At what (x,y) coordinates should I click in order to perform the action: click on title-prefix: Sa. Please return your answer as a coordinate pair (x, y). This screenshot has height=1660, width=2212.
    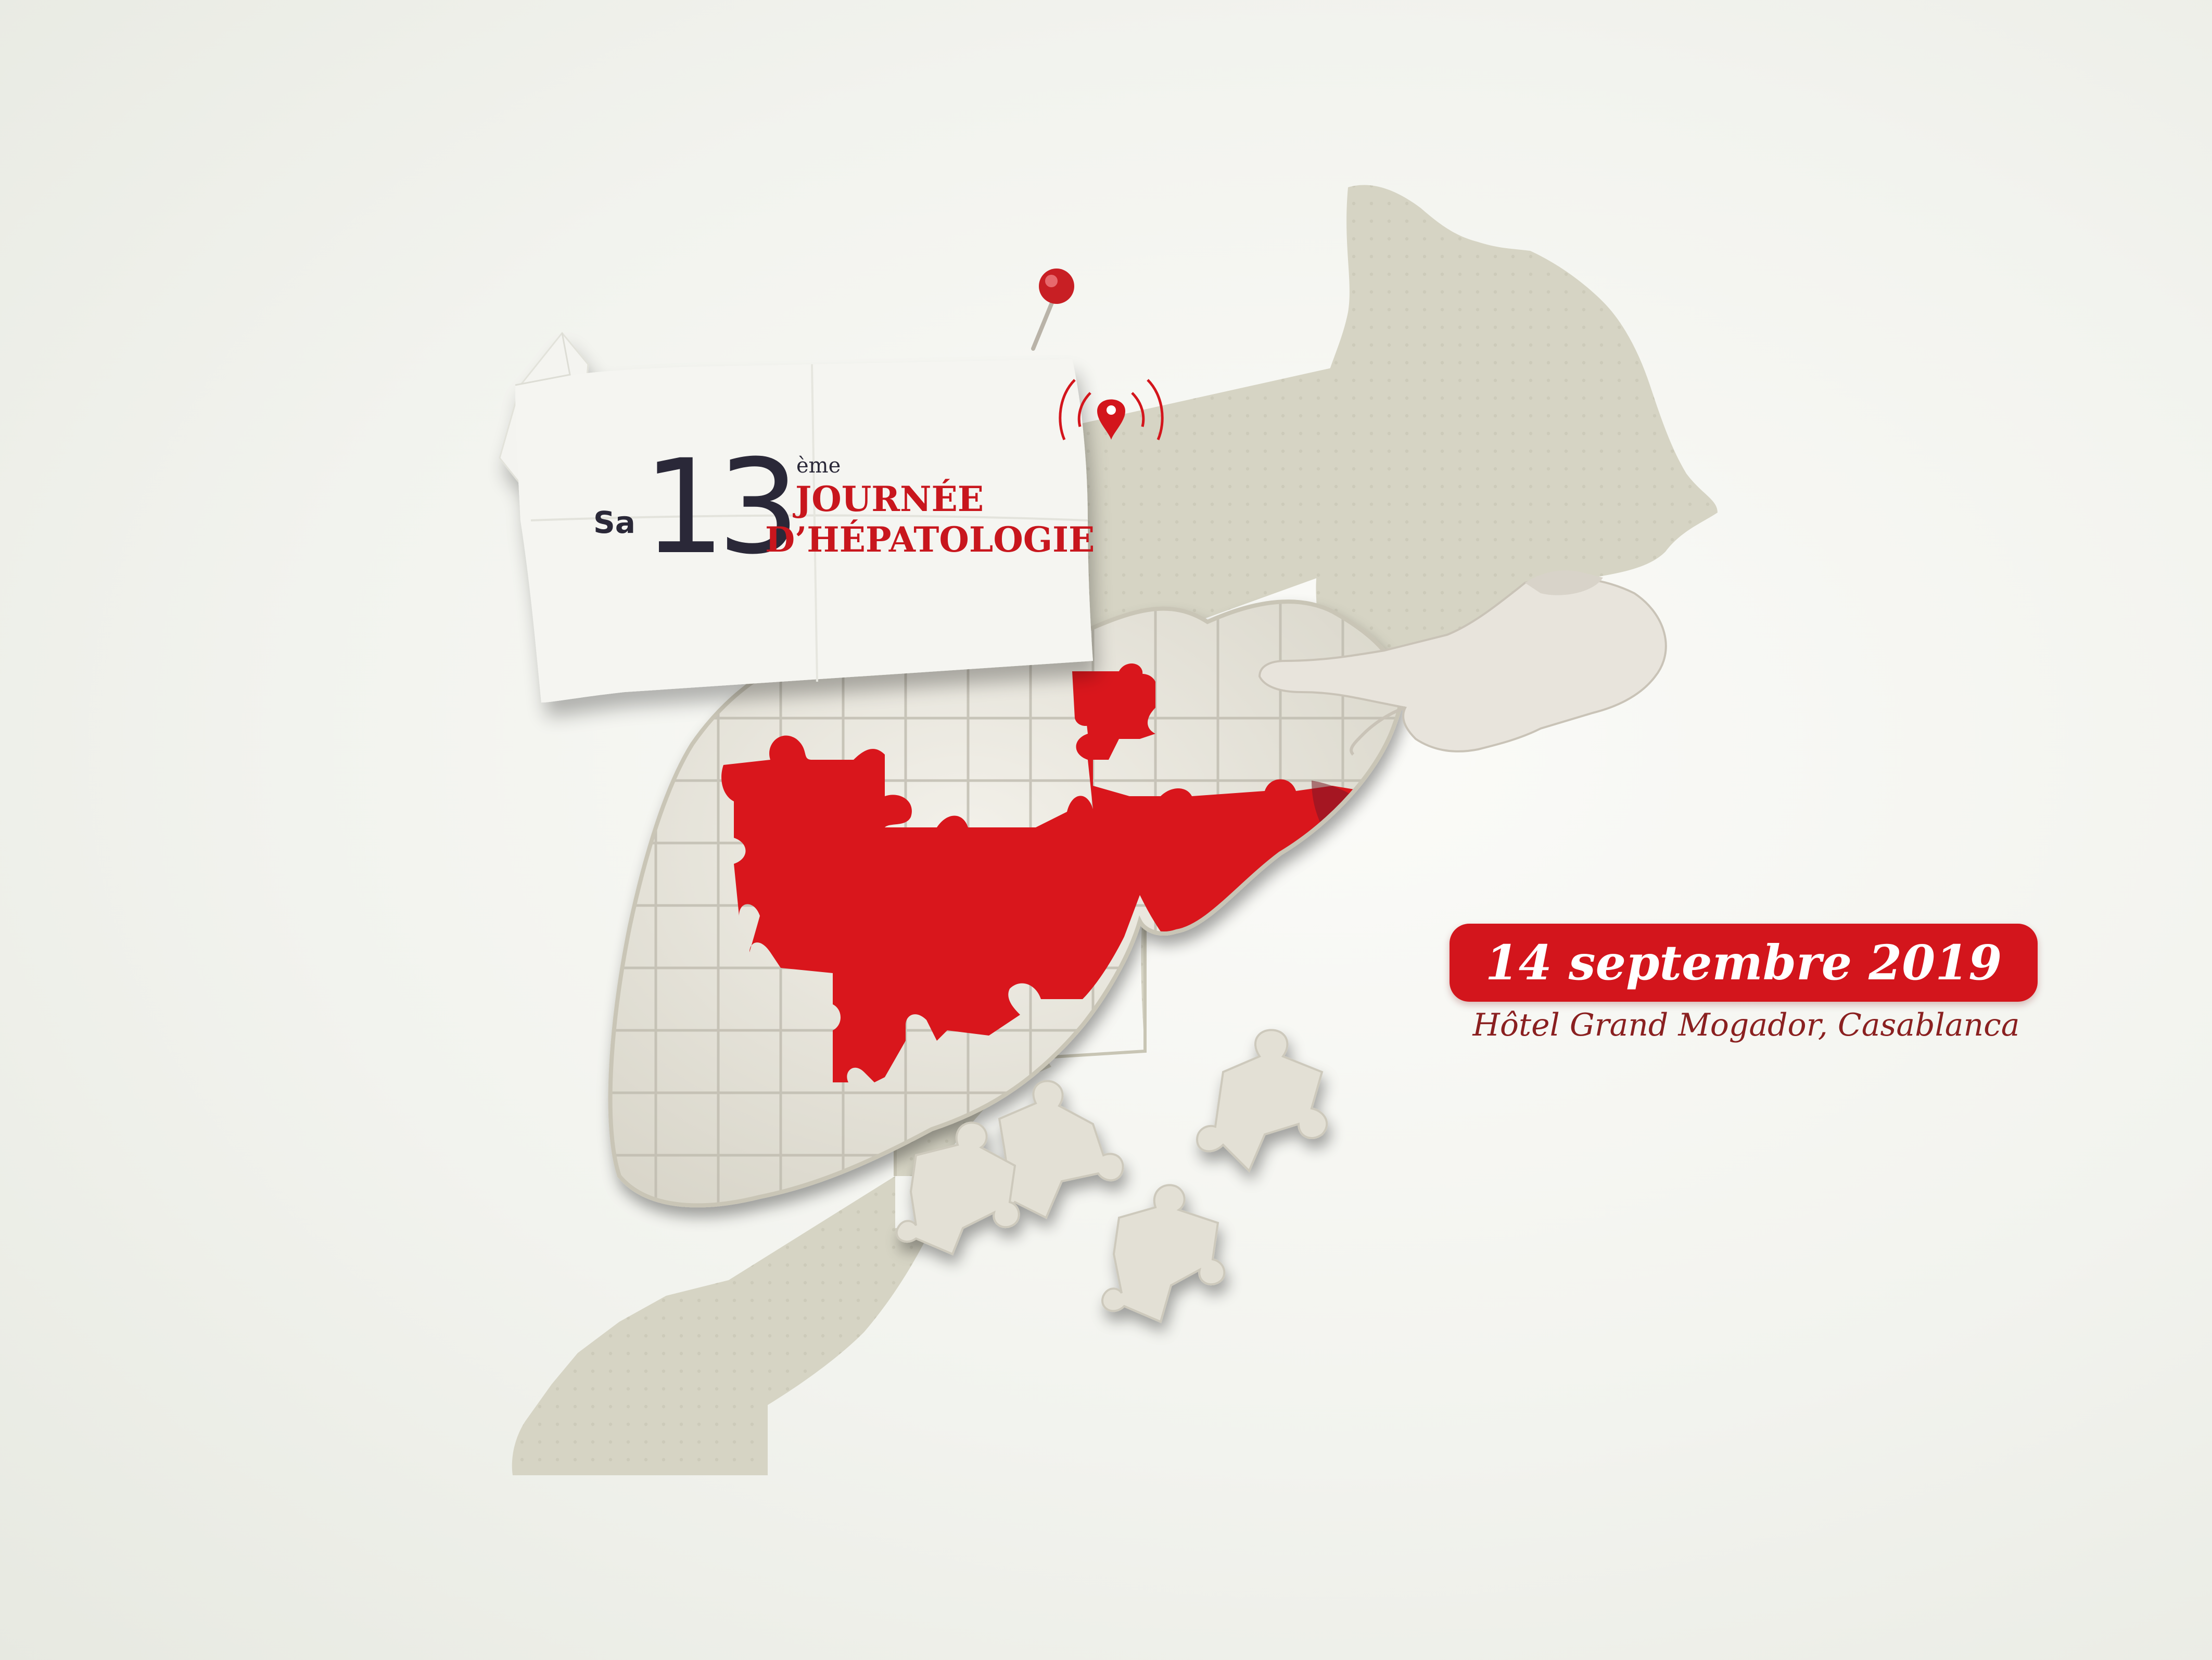
    Looking at the image, I should click on (614, 522).